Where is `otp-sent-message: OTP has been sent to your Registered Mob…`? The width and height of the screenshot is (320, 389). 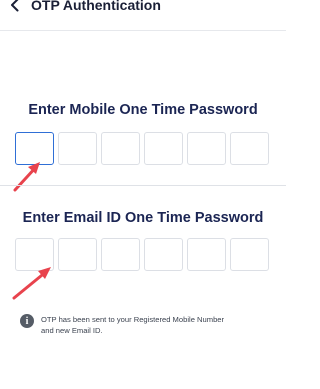
otp-sent-message: OTP has been sent to your Registered Mob… is located at coordinates (161, 325).